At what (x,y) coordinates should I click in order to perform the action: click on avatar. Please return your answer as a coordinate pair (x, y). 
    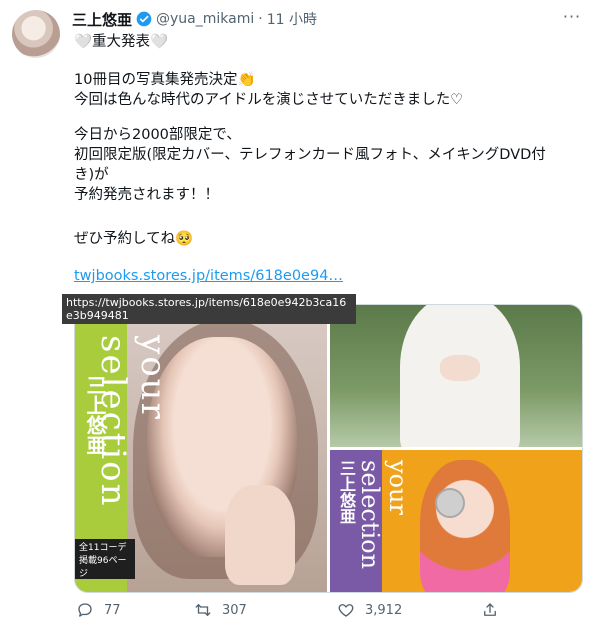
    Looking at the image, I should click on (36, 34).